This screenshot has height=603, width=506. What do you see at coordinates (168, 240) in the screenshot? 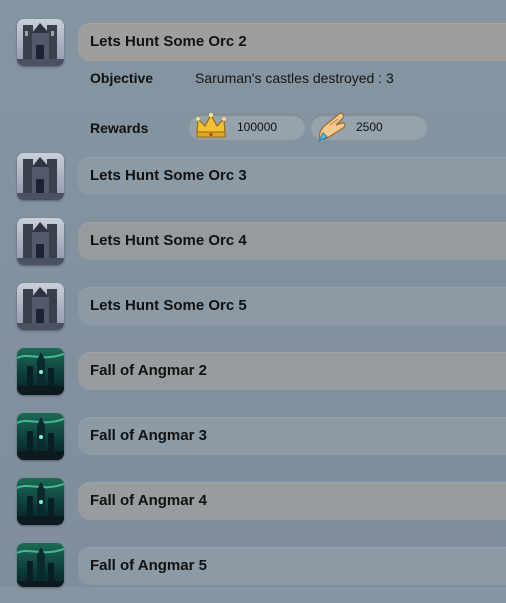
I see `quest-title: Lets Hunt Some Orc 4` at bounding box center [168, 240].